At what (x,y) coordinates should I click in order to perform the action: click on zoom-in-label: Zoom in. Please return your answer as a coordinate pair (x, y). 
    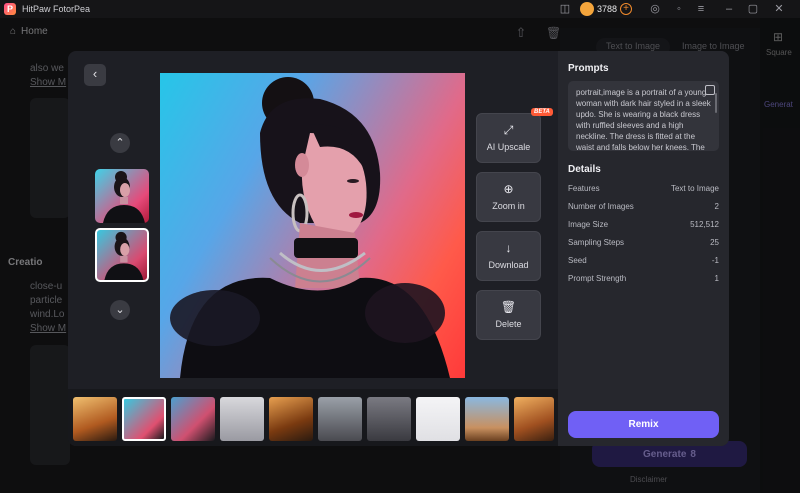
    Looking at the image, I should click on (508, 206).